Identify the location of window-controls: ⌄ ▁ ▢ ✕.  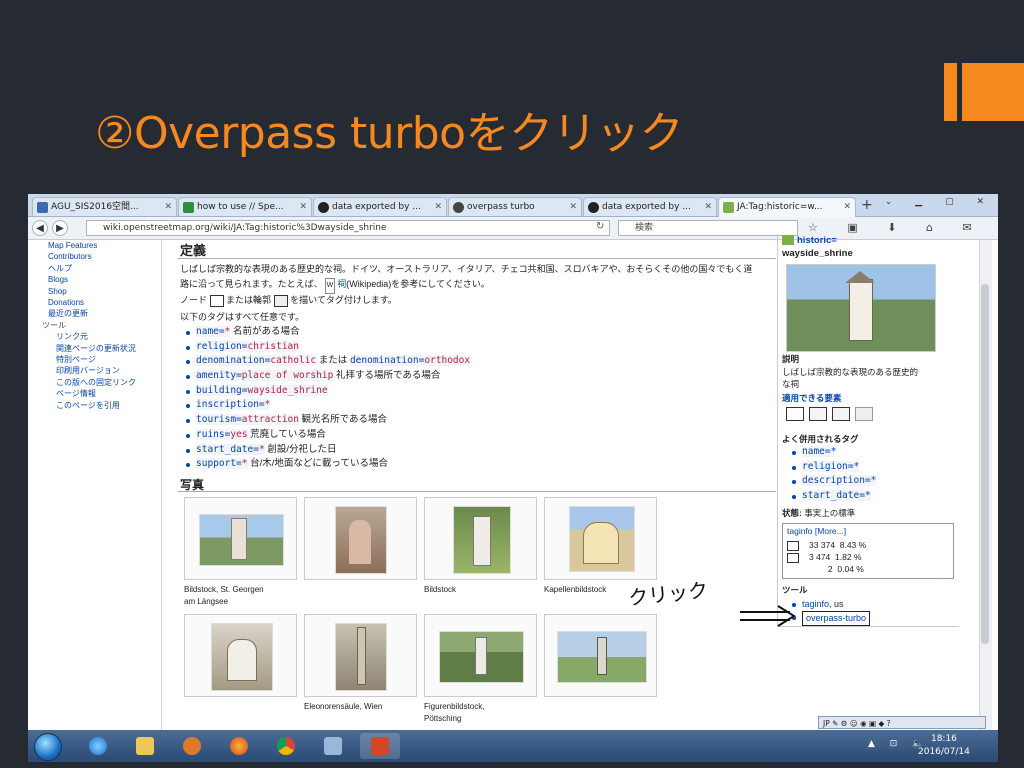
(939, 202).